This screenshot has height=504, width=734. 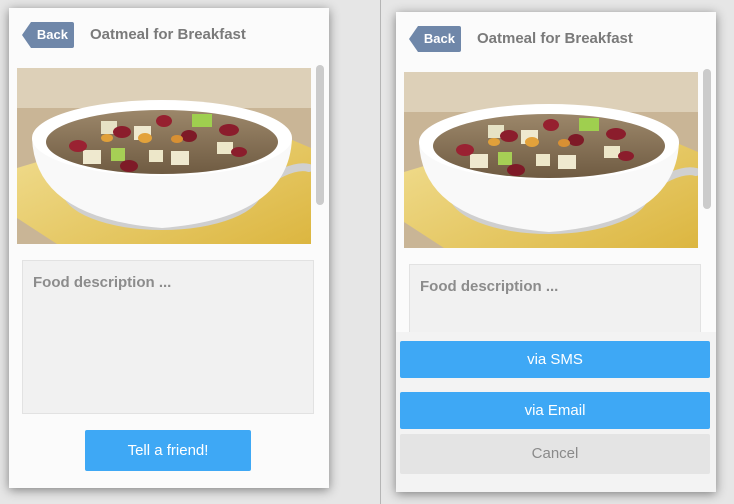 I want to click on via-sms-button: via SMS, so click(x=555, y=359).